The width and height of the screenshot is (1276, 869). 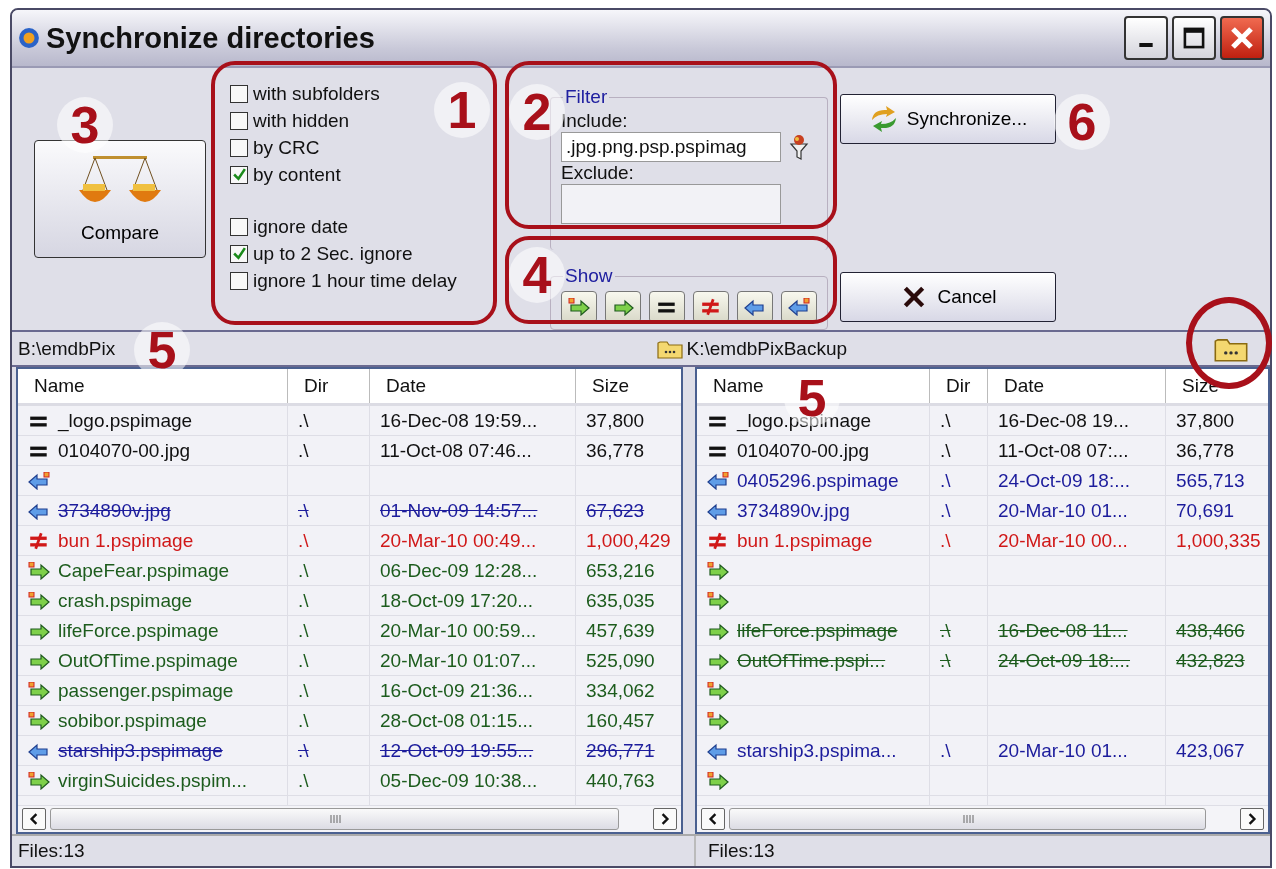 I want to click on size-cell: 1,000,335, so click(x=1218, y=540).